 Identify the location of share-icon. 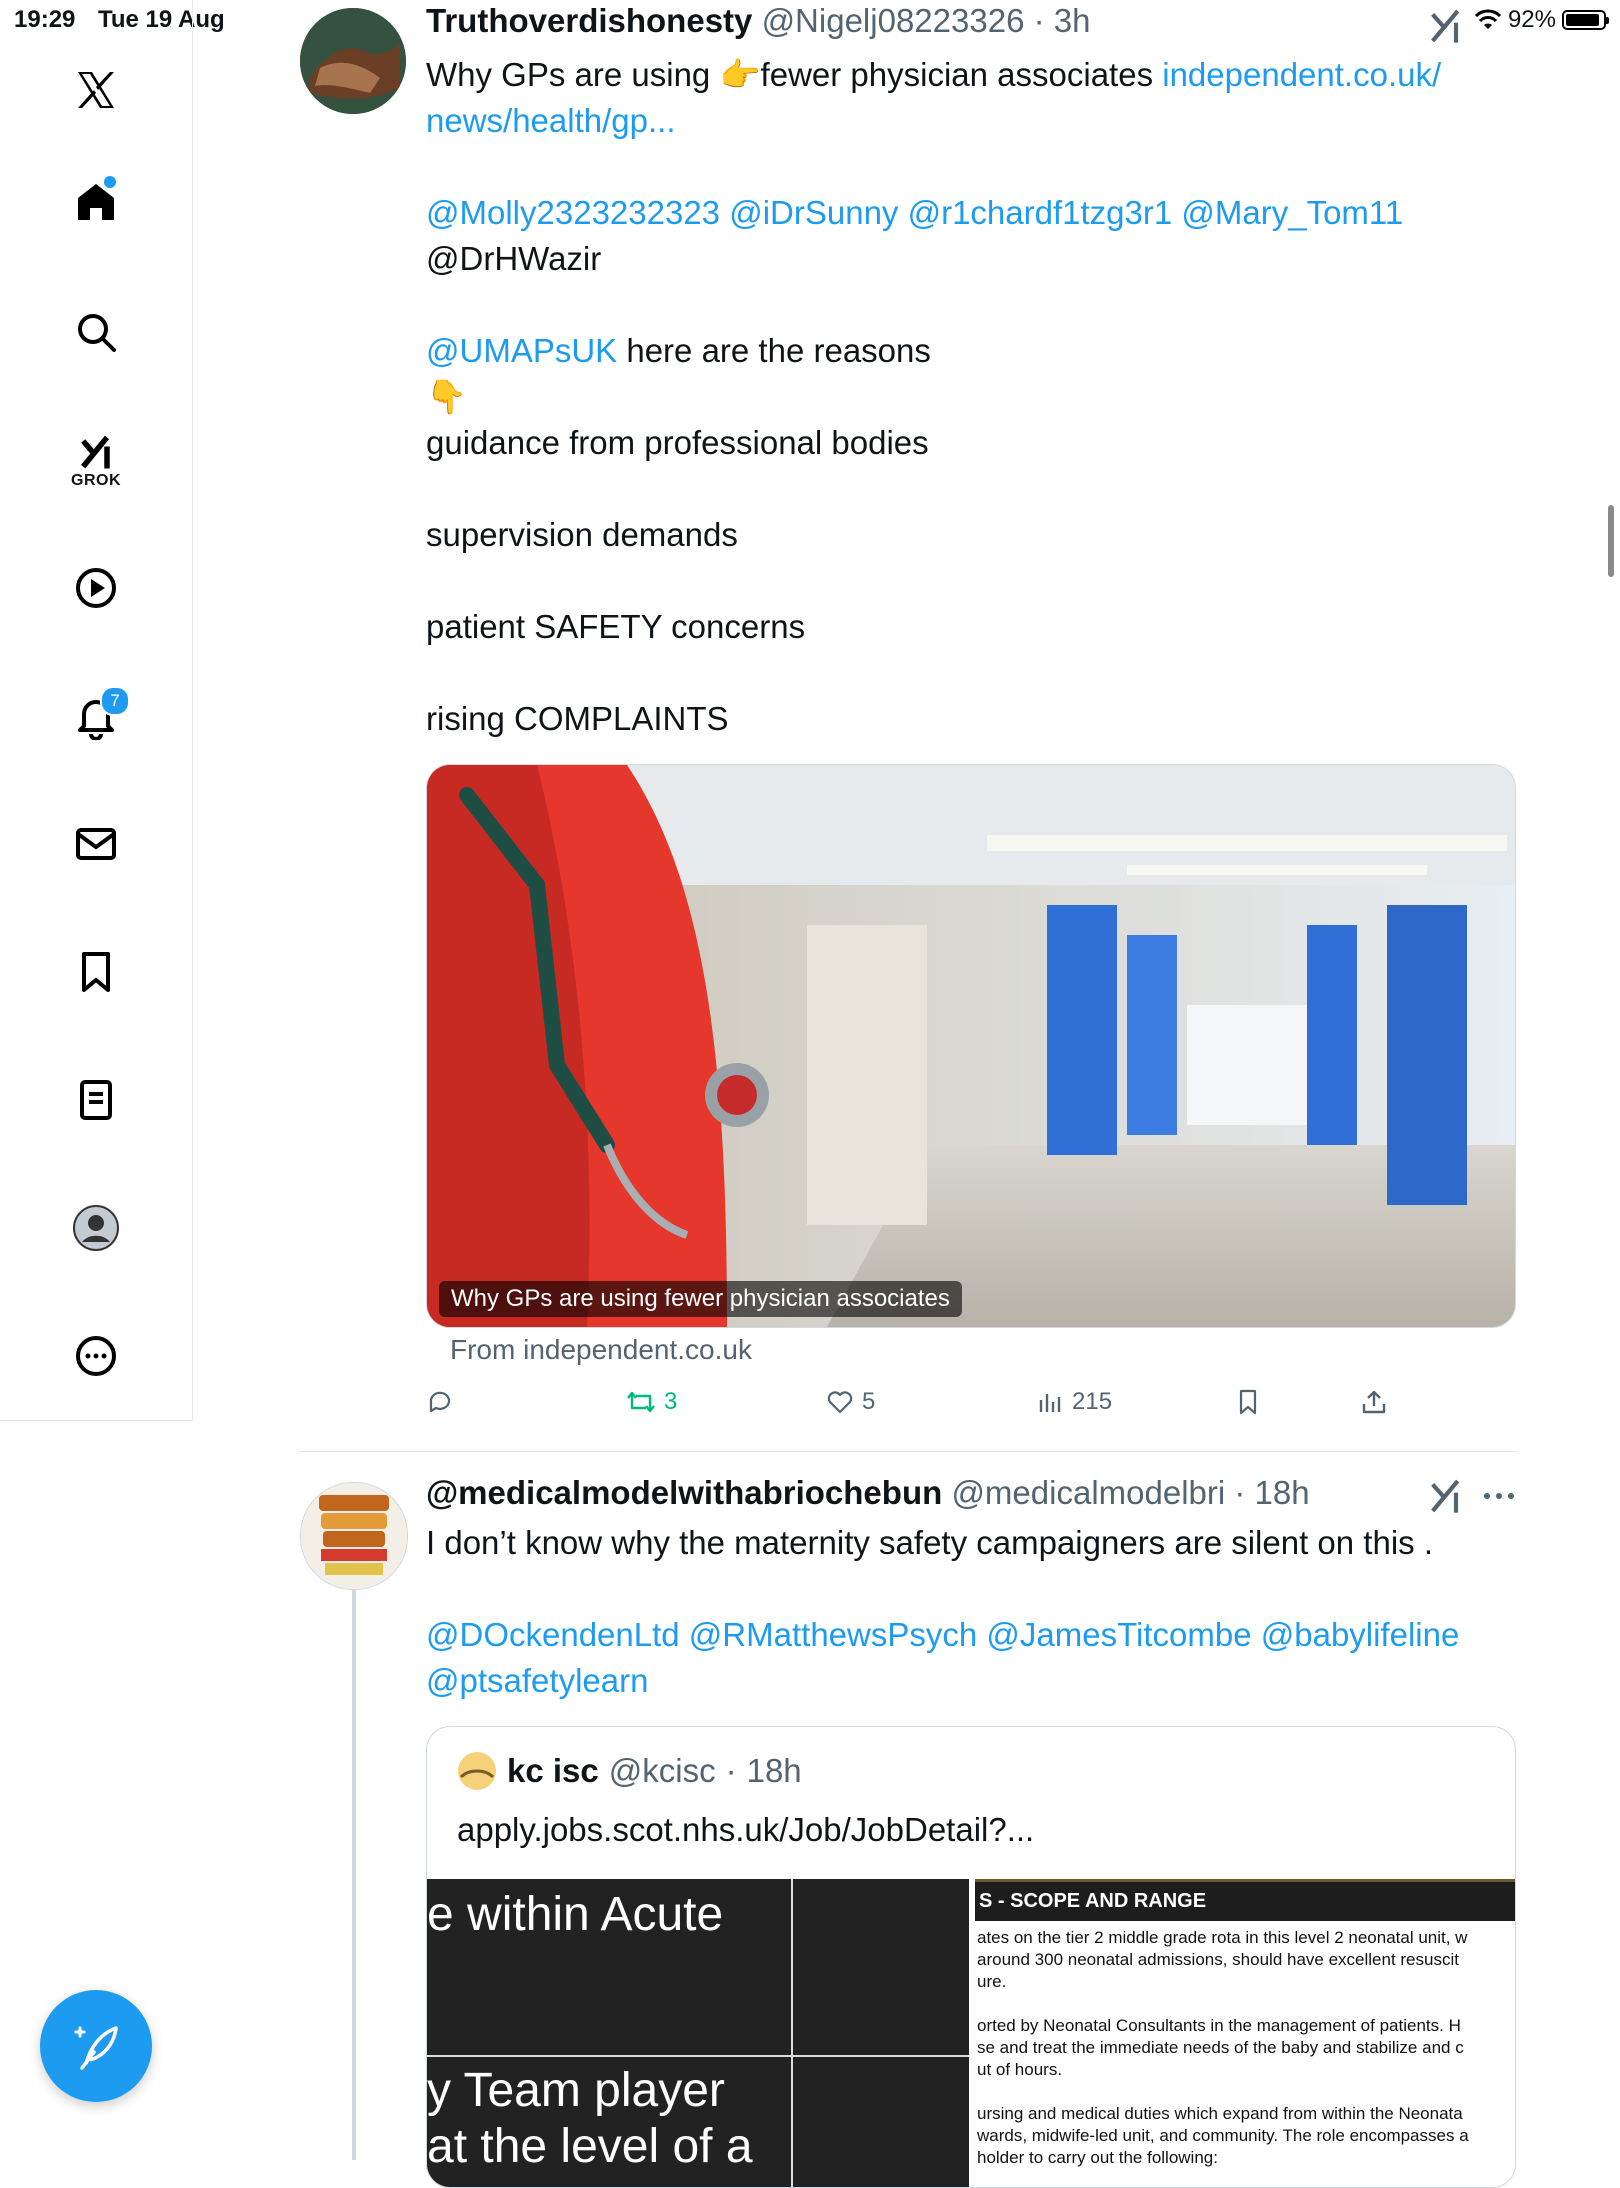
(1374, 1402).